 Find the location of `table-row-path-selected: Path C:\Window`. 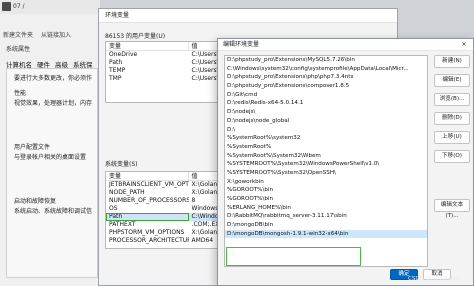

table-row-path-selected: Path C:\Window is located at coordinates (164, 217).